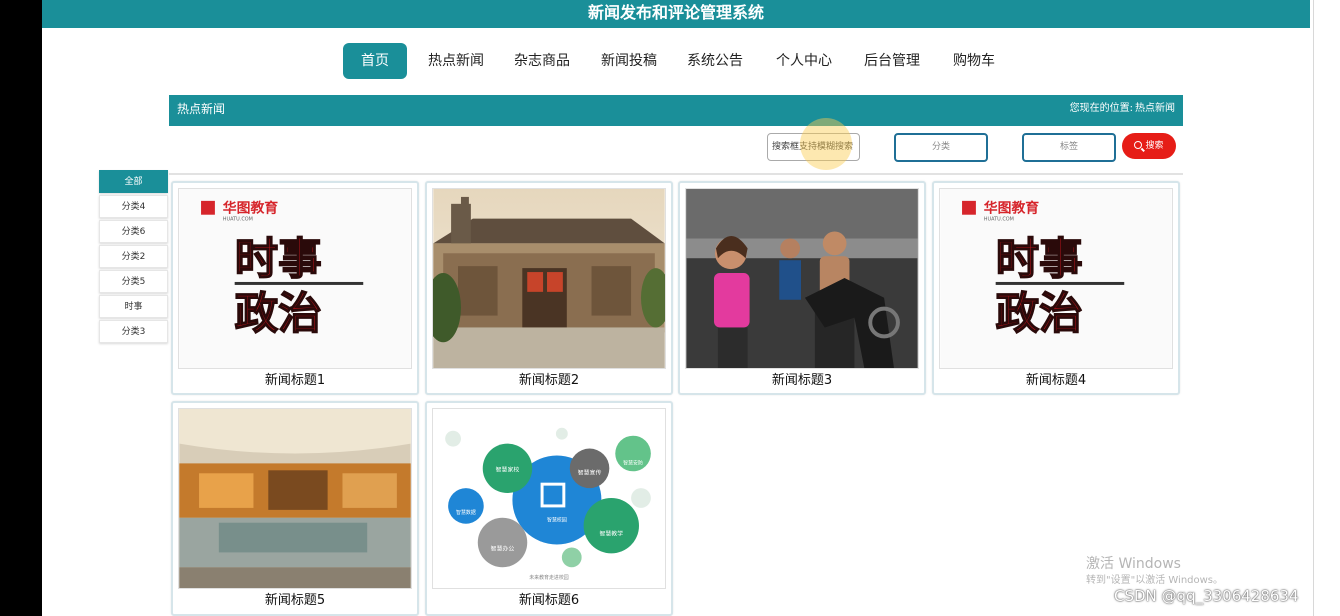  Describe the element at coordinates (629, 61) in the screenshot. I see `nav-news-submission: 新闻投稿` at that location.